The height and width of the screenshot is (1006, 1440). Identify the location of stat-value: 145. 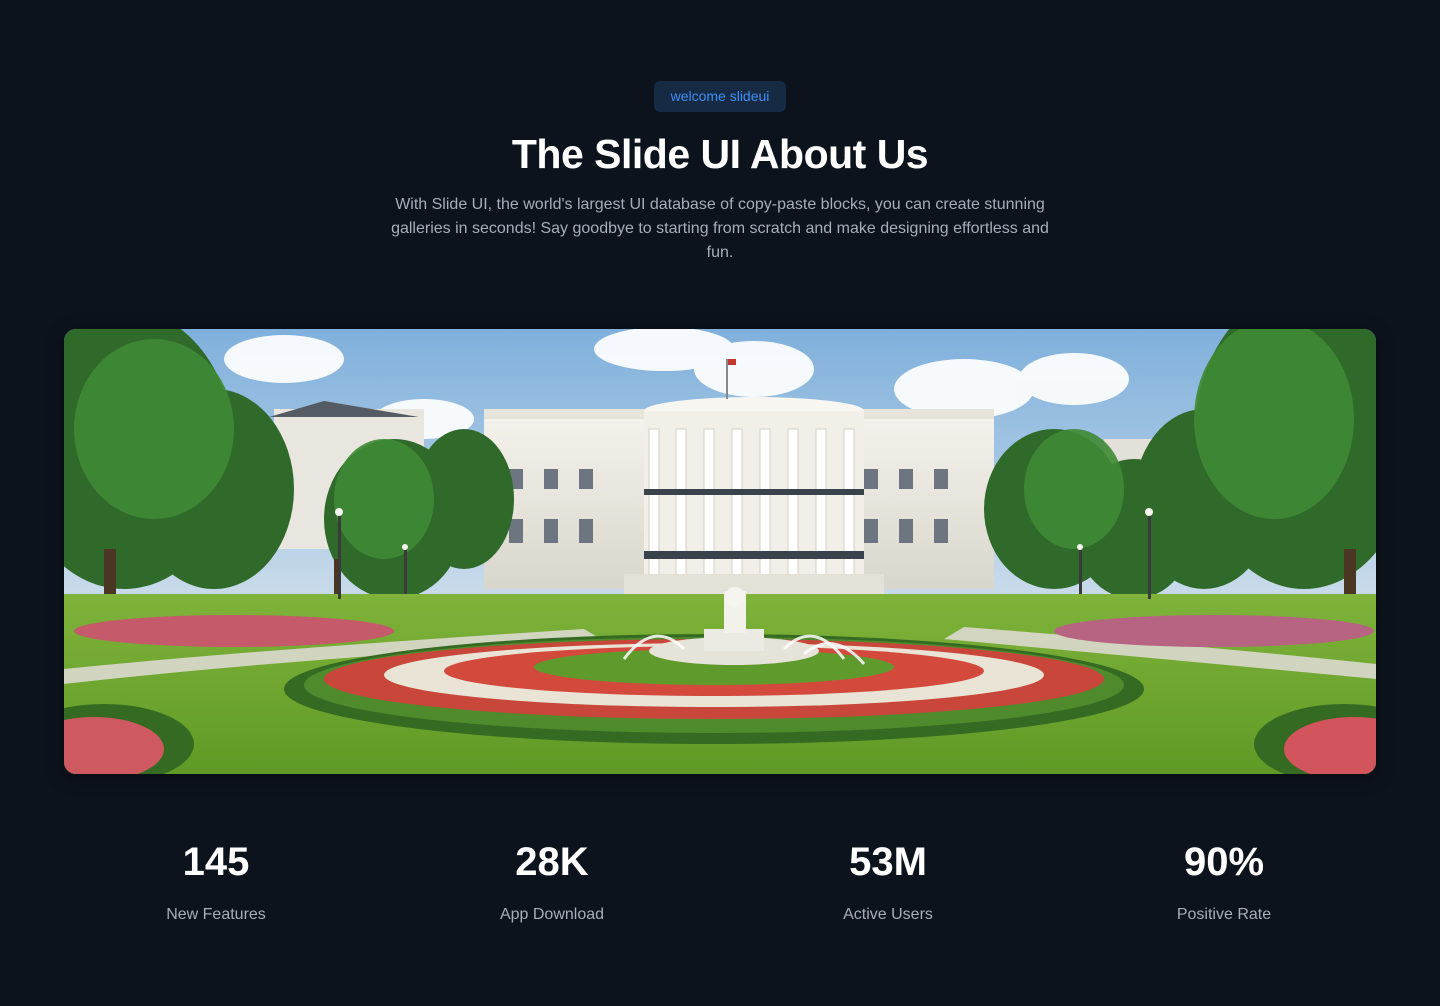
(216, 862).